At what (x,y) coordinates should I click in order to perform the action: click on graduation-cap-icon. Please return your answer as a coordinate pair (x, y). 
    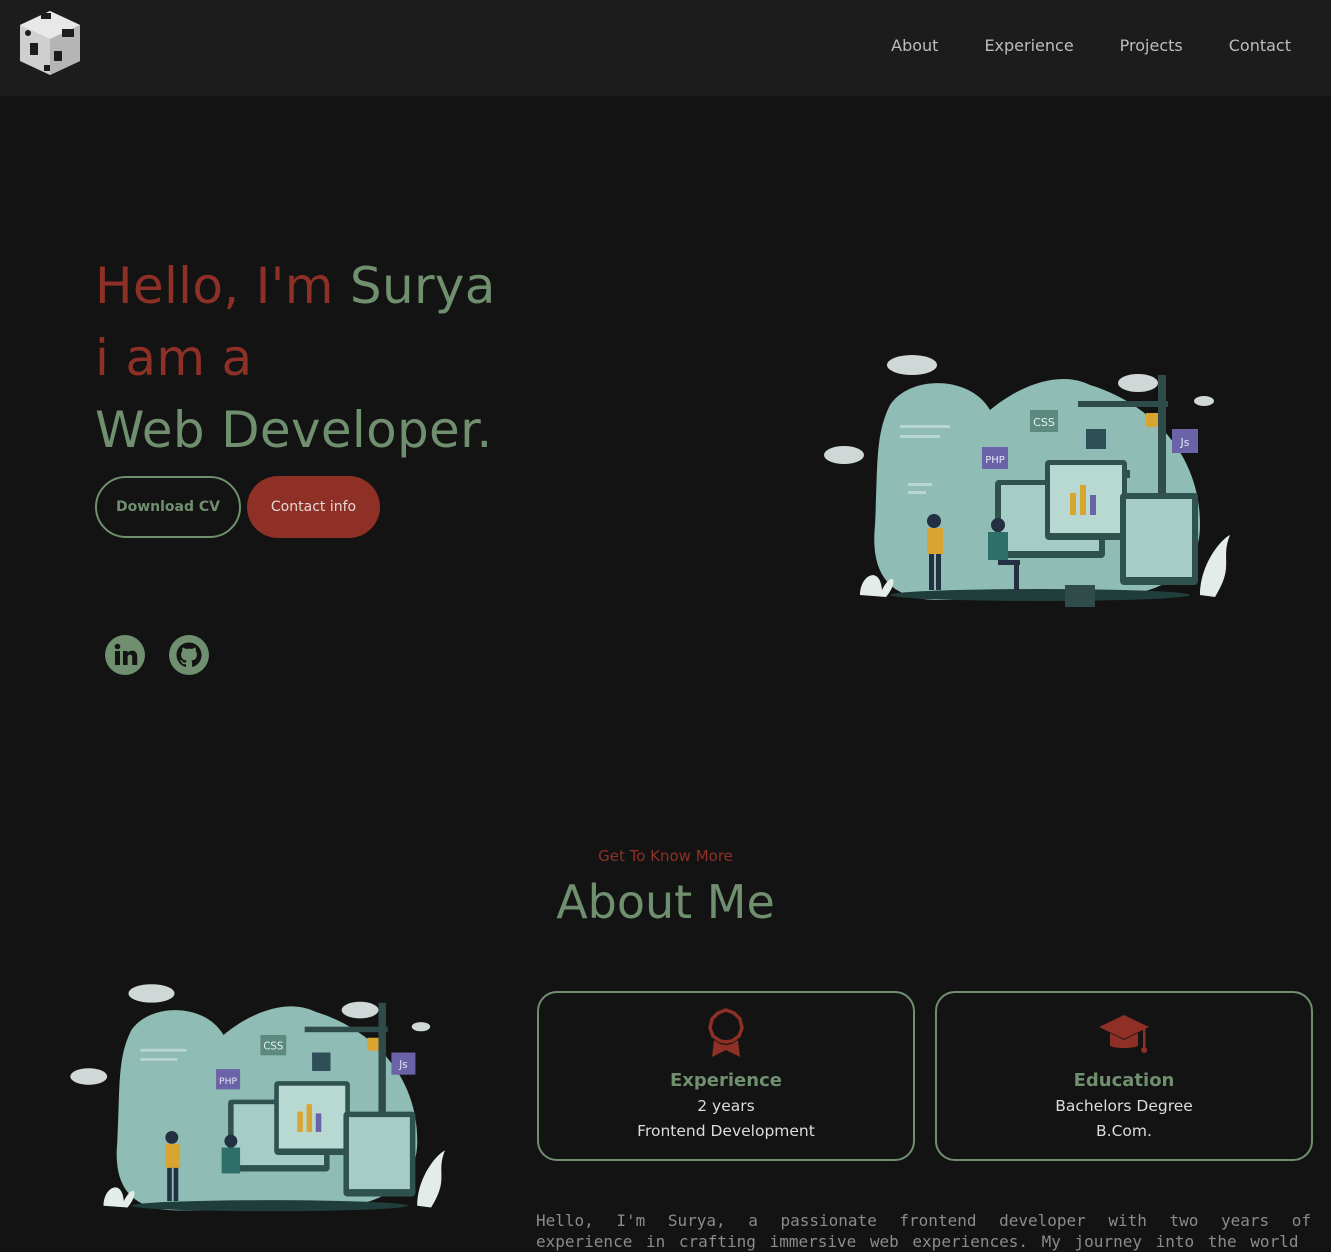
    Looking at the image, I should click on (1124, 1034).